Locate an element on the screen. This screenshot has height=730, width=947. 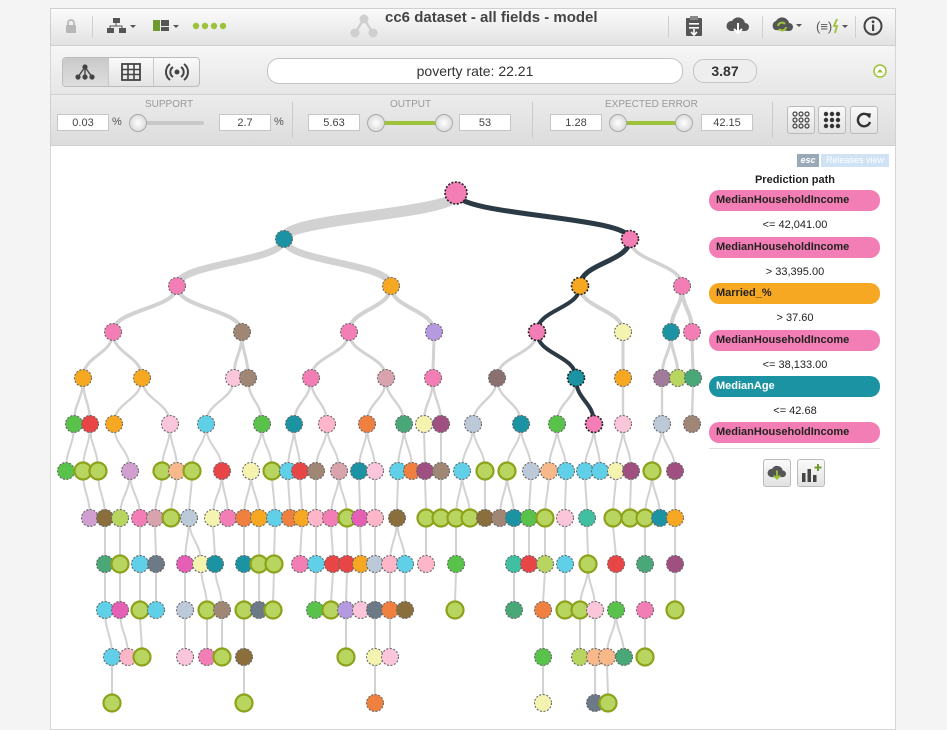
prediction-path-field: MedianAge is located at coordinates (794, 386).